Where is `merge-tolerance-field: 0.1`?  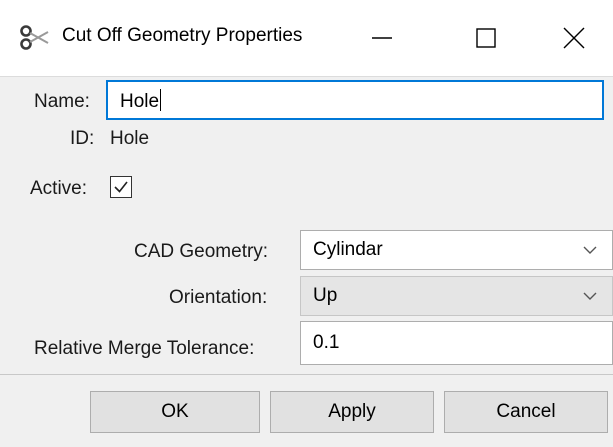 merge-tolerance-field: 0.1 is located at coordinates (456, 343).